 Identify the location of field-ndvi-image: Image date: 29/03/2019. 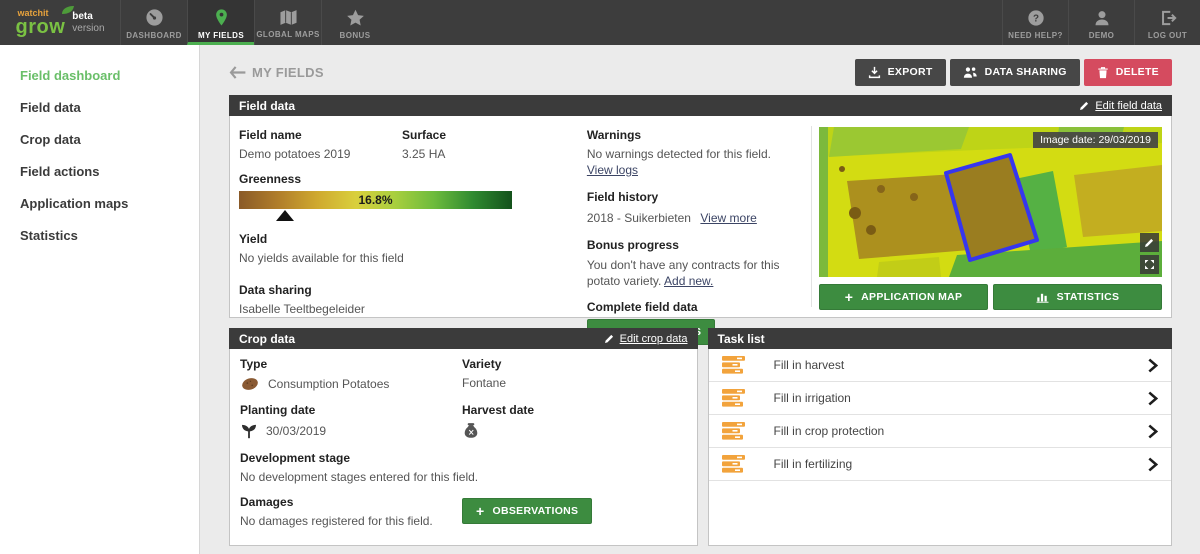
(990, 202).